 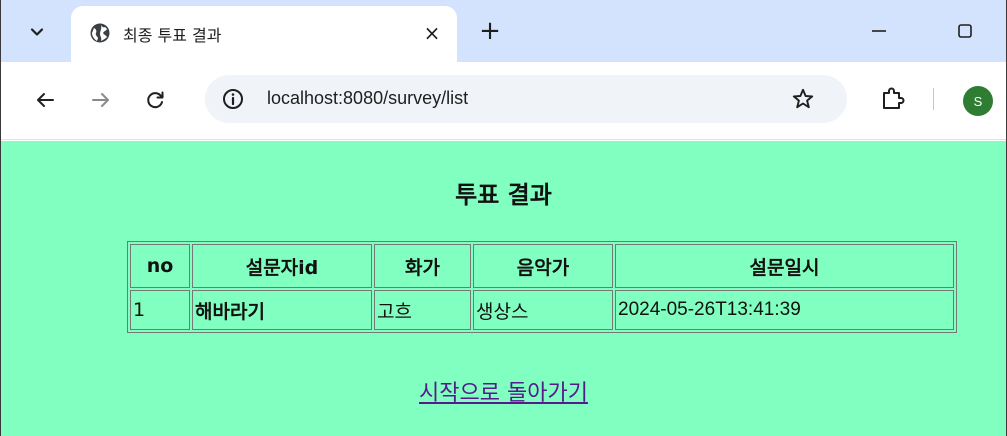 I want to click on forward-button, so click(x=101, y=100).